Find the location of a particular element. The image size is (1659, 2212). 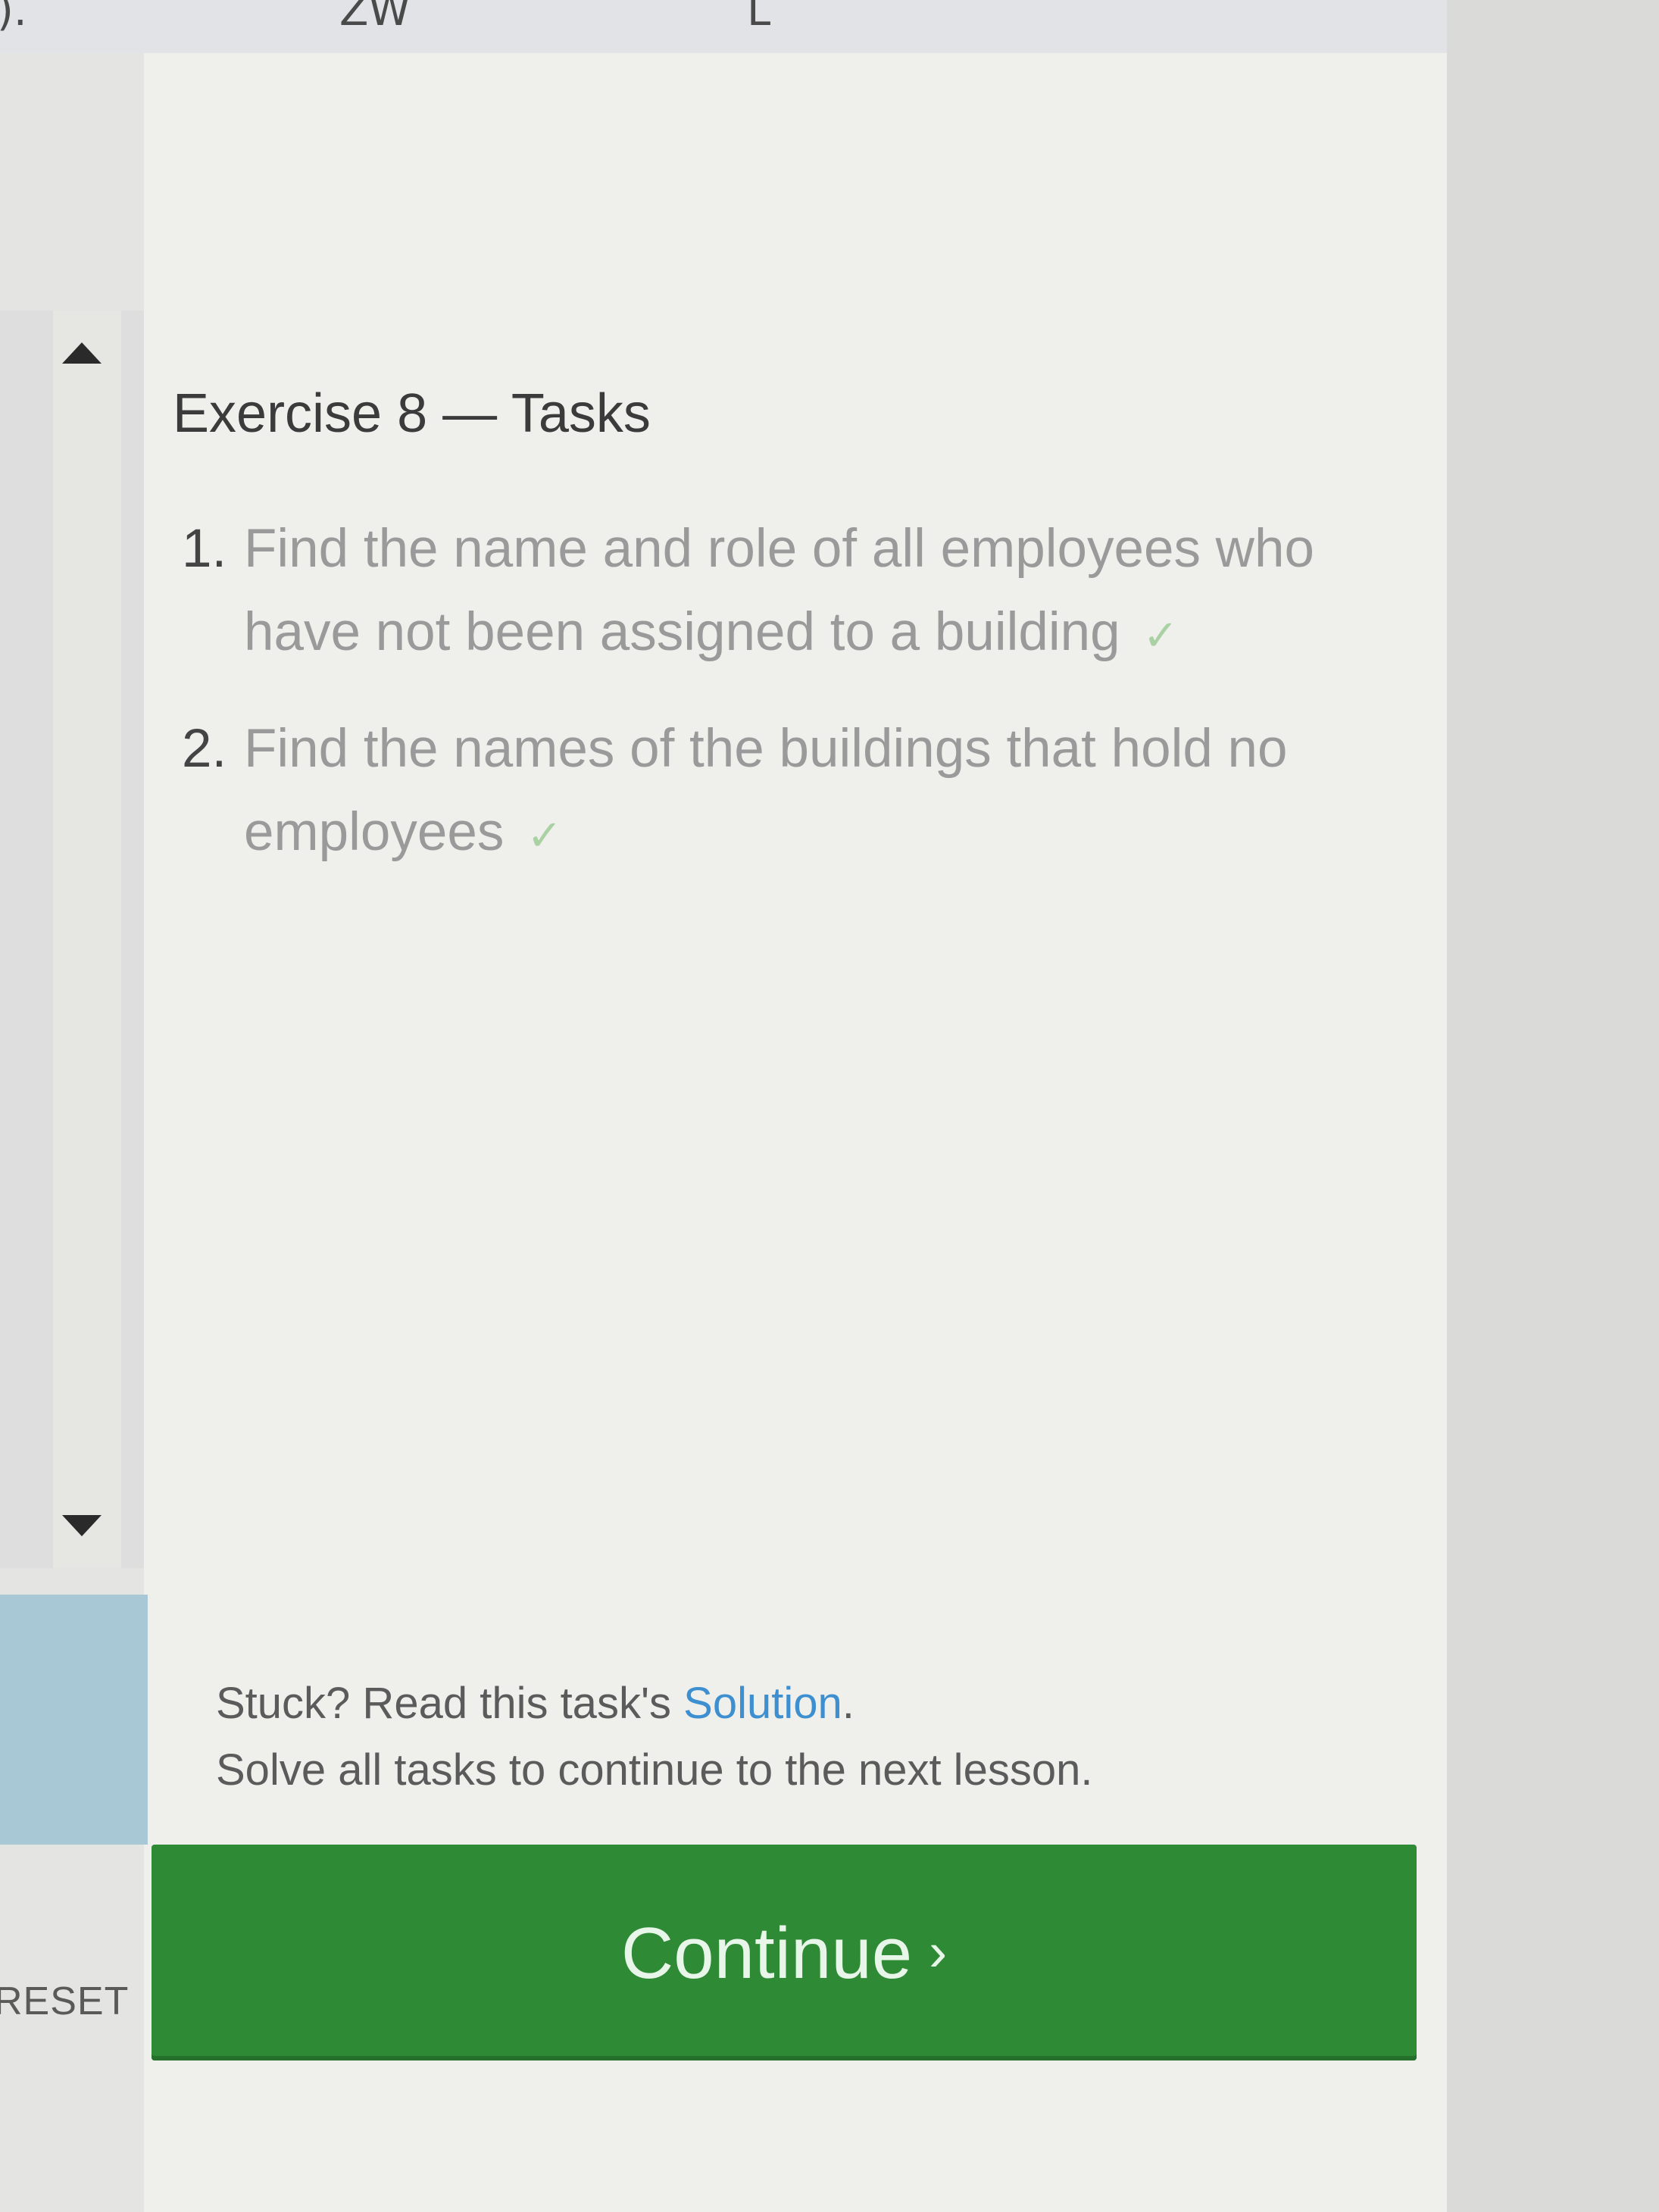

exercise-title: Exercise 8 — Tasks is located at coordinates (412, 414).